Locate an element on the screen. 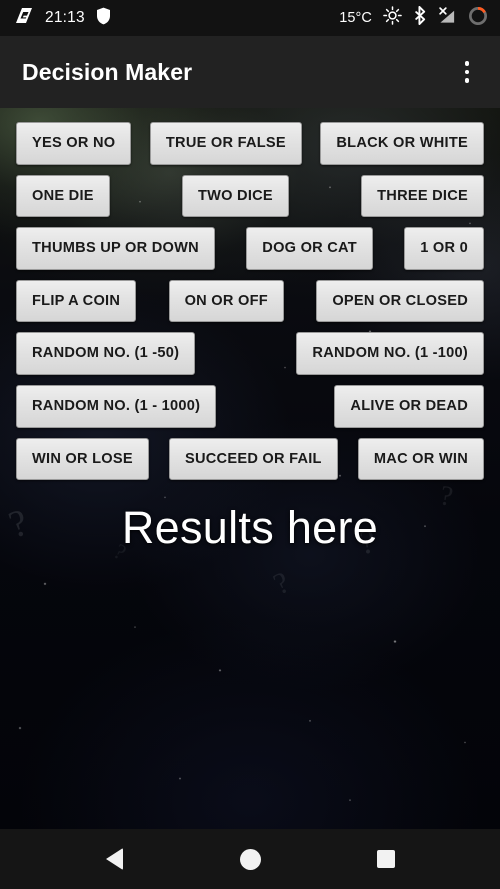 Image resolution: width=500 pixels, height=889 pixels. status-bar-right: 15°C is located at coordinates (413, 18).